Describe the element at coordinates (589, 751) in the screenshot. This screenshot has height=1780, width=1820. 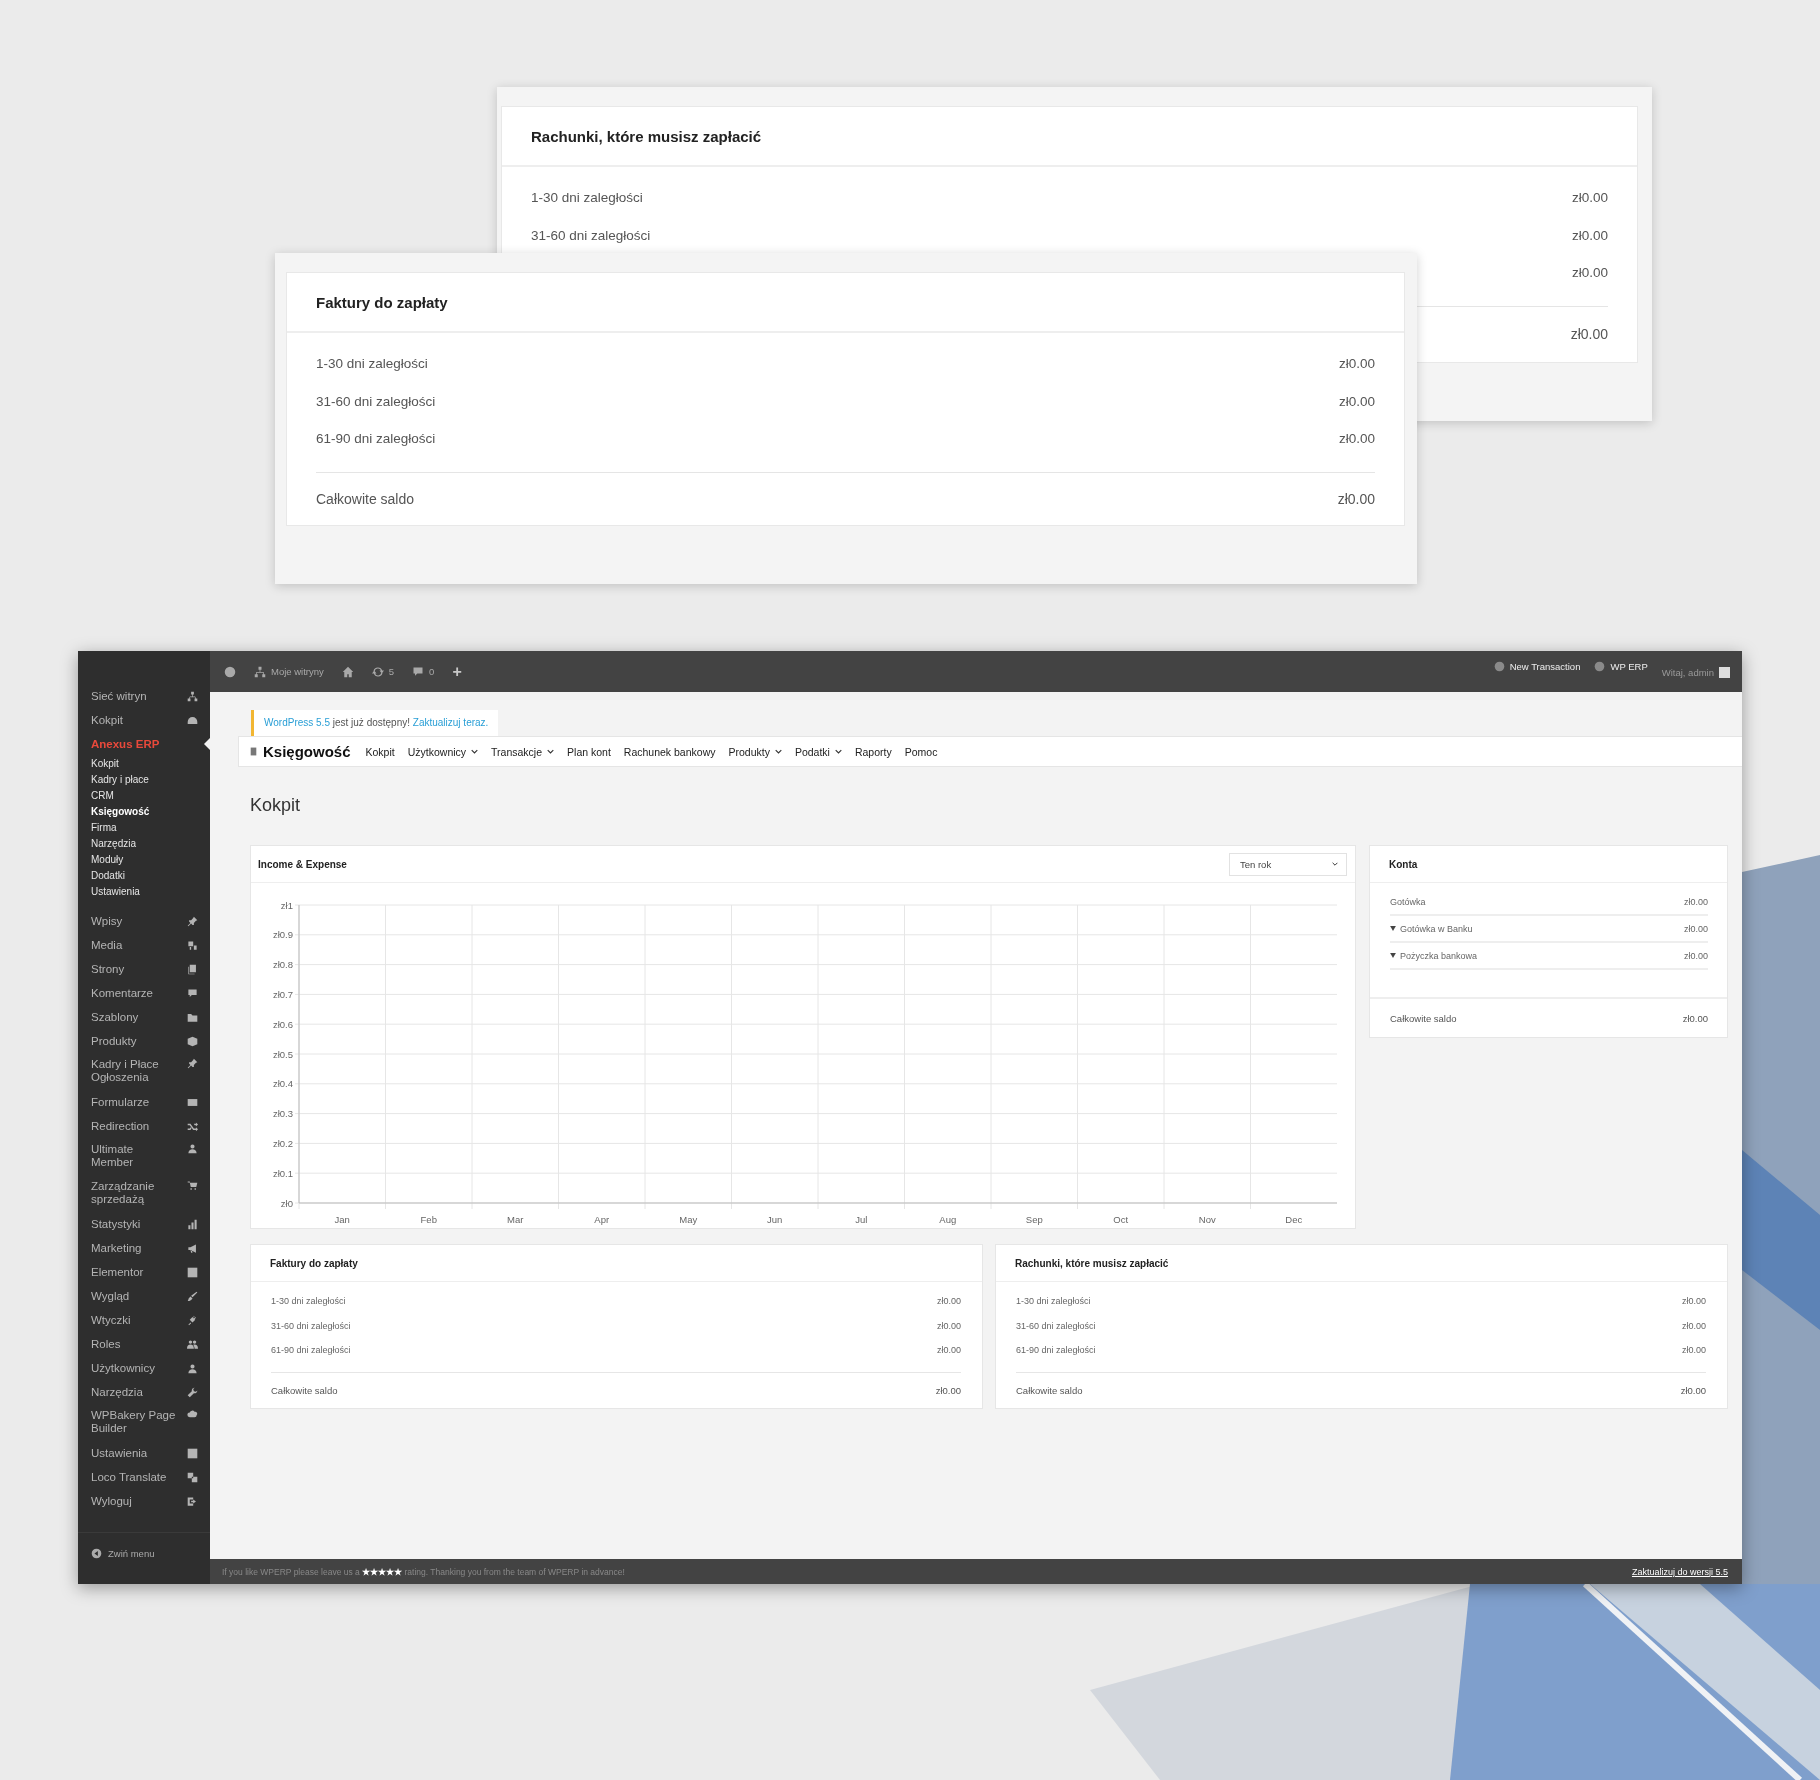
I see `menu-item: Plan kont` at that location.